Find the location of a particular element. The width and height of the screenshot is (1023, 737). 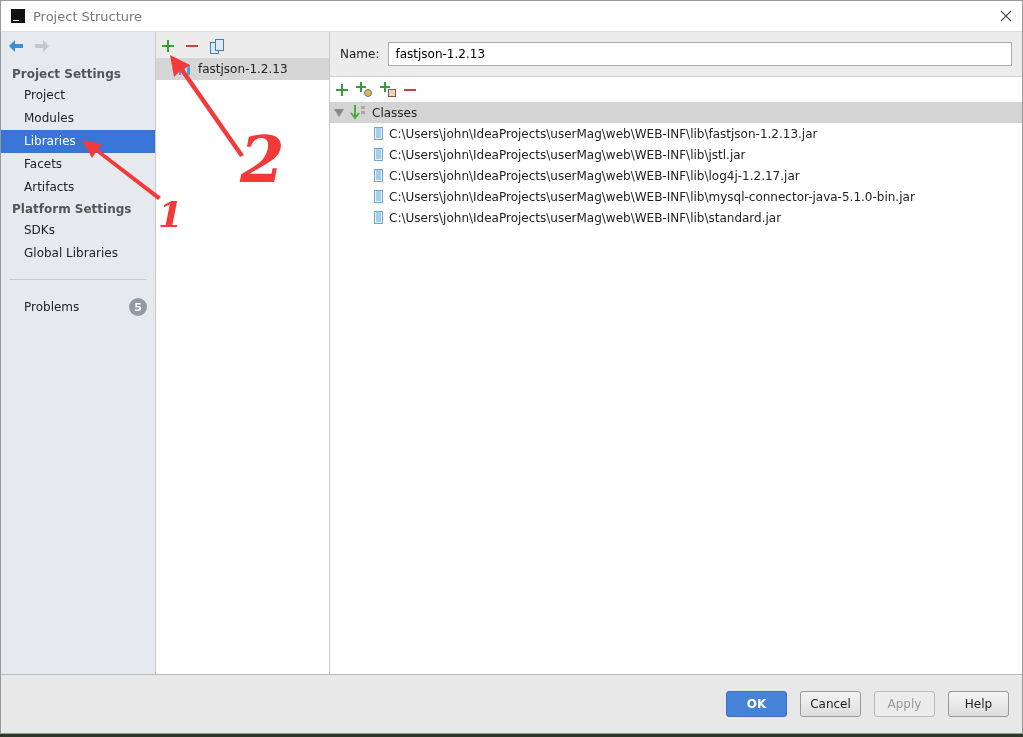

problems-item: Problems is located at coordinates (52, 307).